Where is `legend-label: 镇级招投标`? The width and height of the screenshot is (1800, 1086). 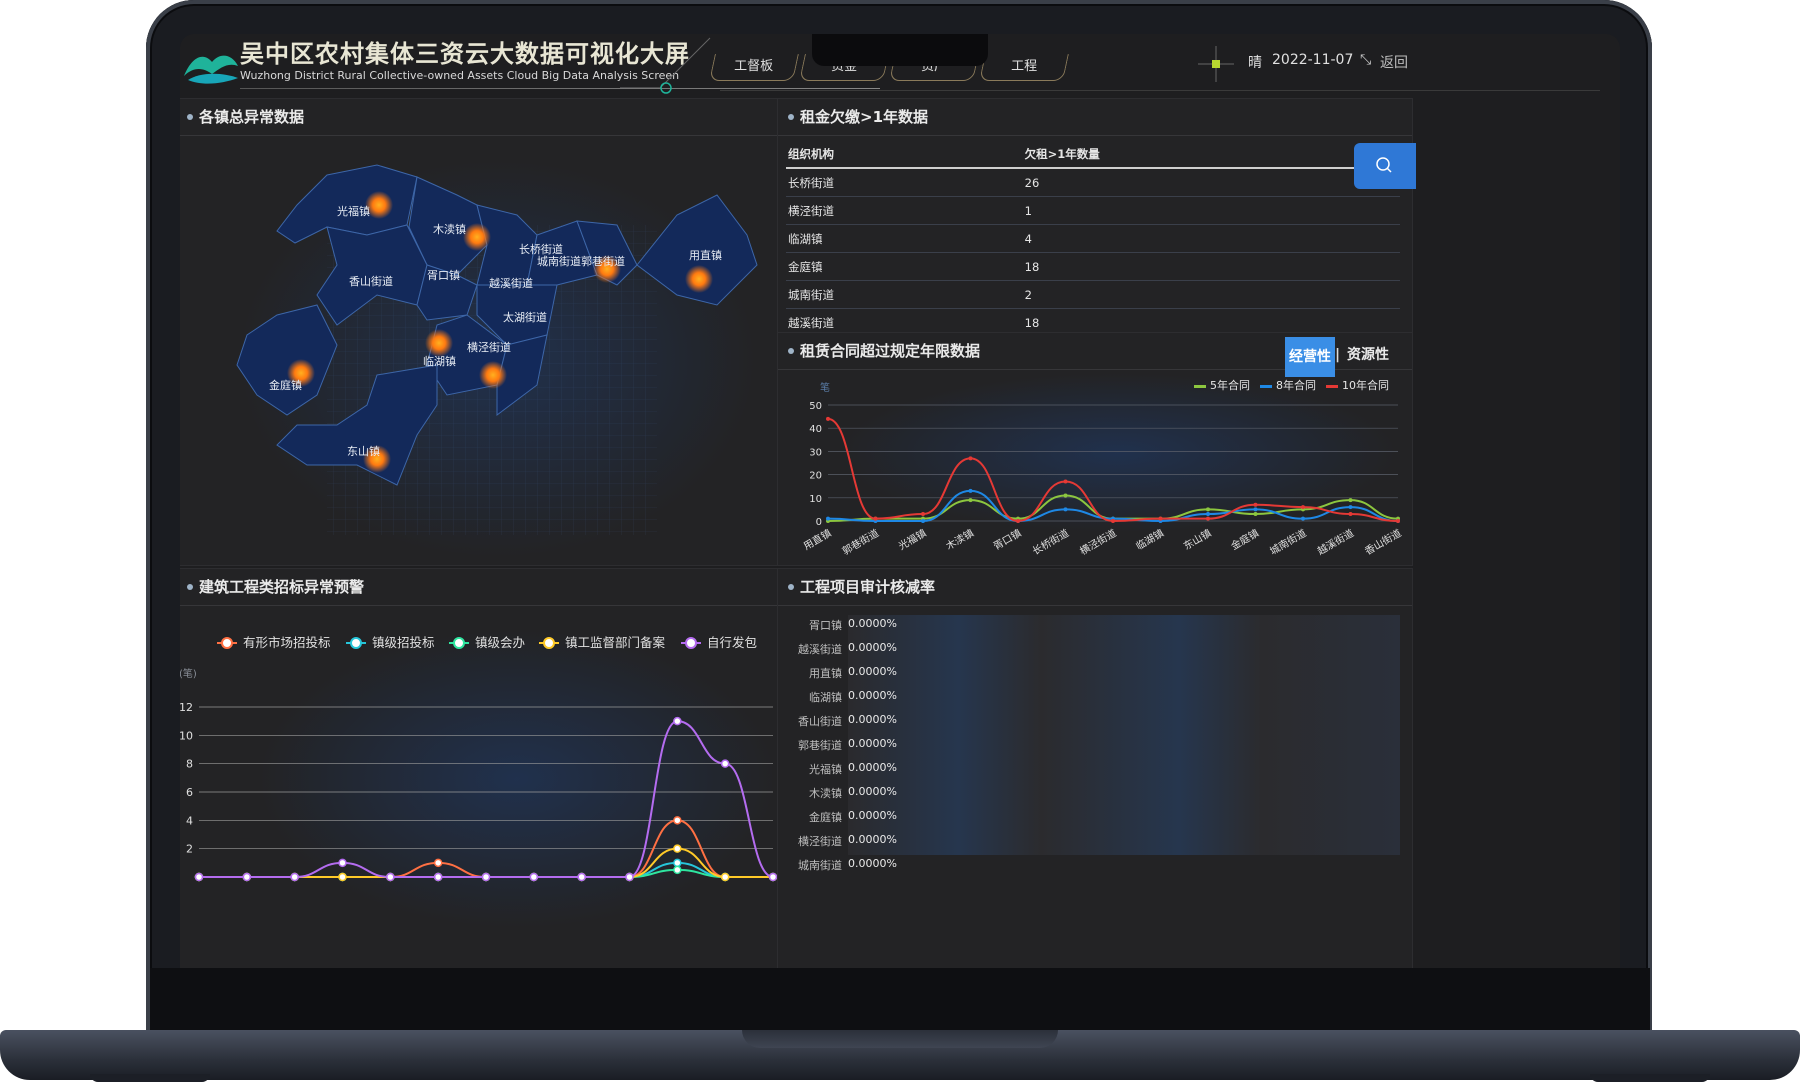 legend-label: 镇级招投标 is located at coordinates (403, 642).